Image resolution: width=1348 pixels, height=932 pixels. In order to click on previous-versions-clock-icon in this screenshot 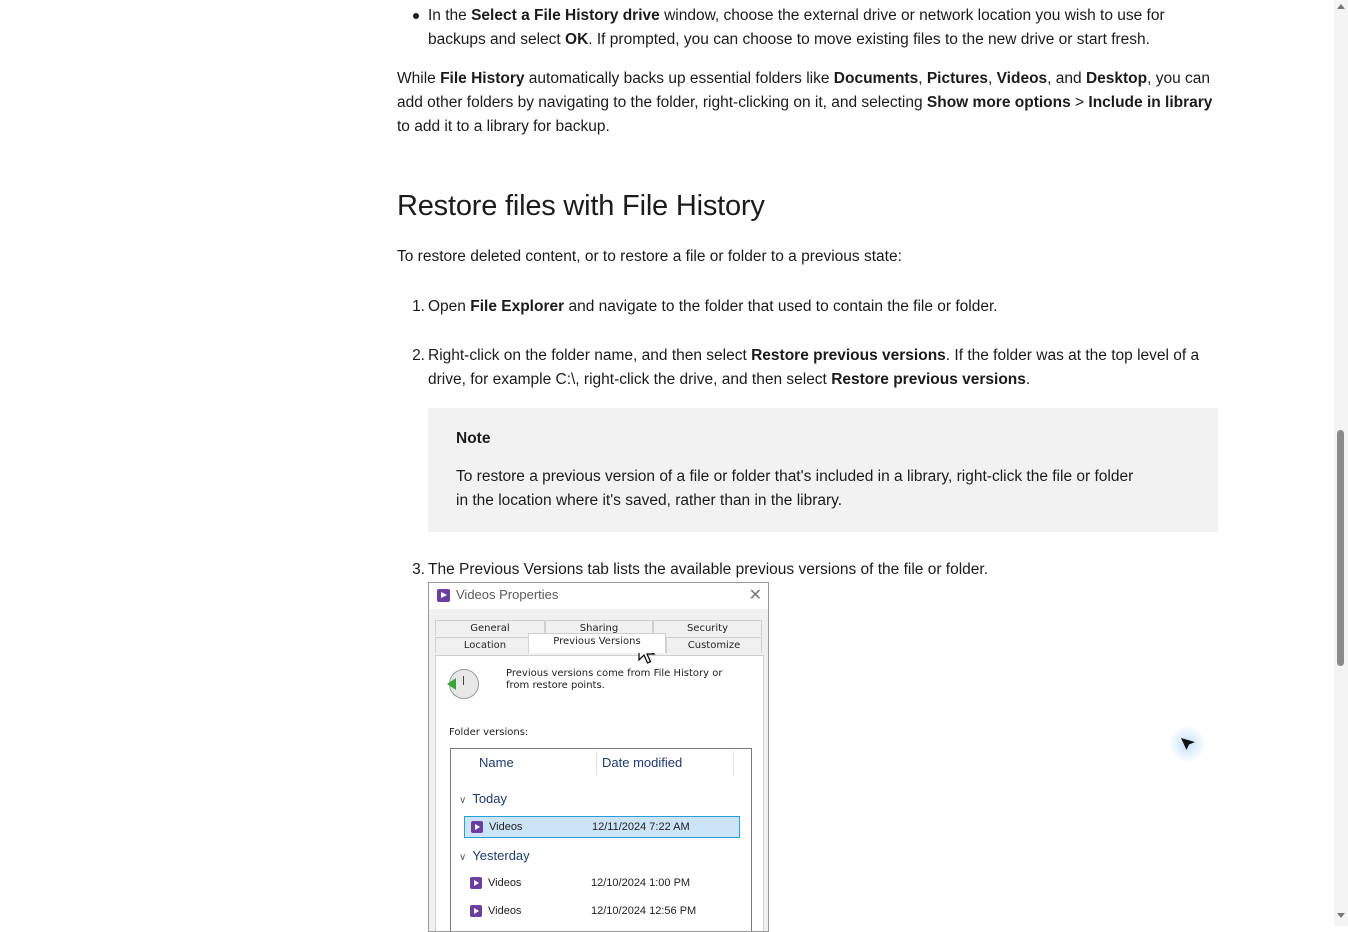, I will do `click(463, 684)`.